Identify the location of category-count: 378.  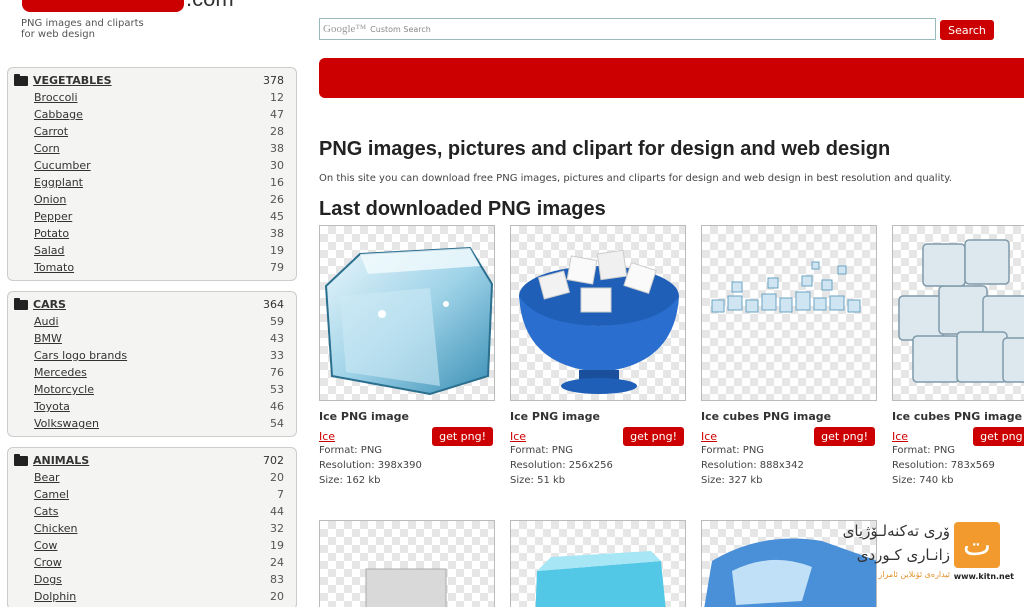
(273, 80).